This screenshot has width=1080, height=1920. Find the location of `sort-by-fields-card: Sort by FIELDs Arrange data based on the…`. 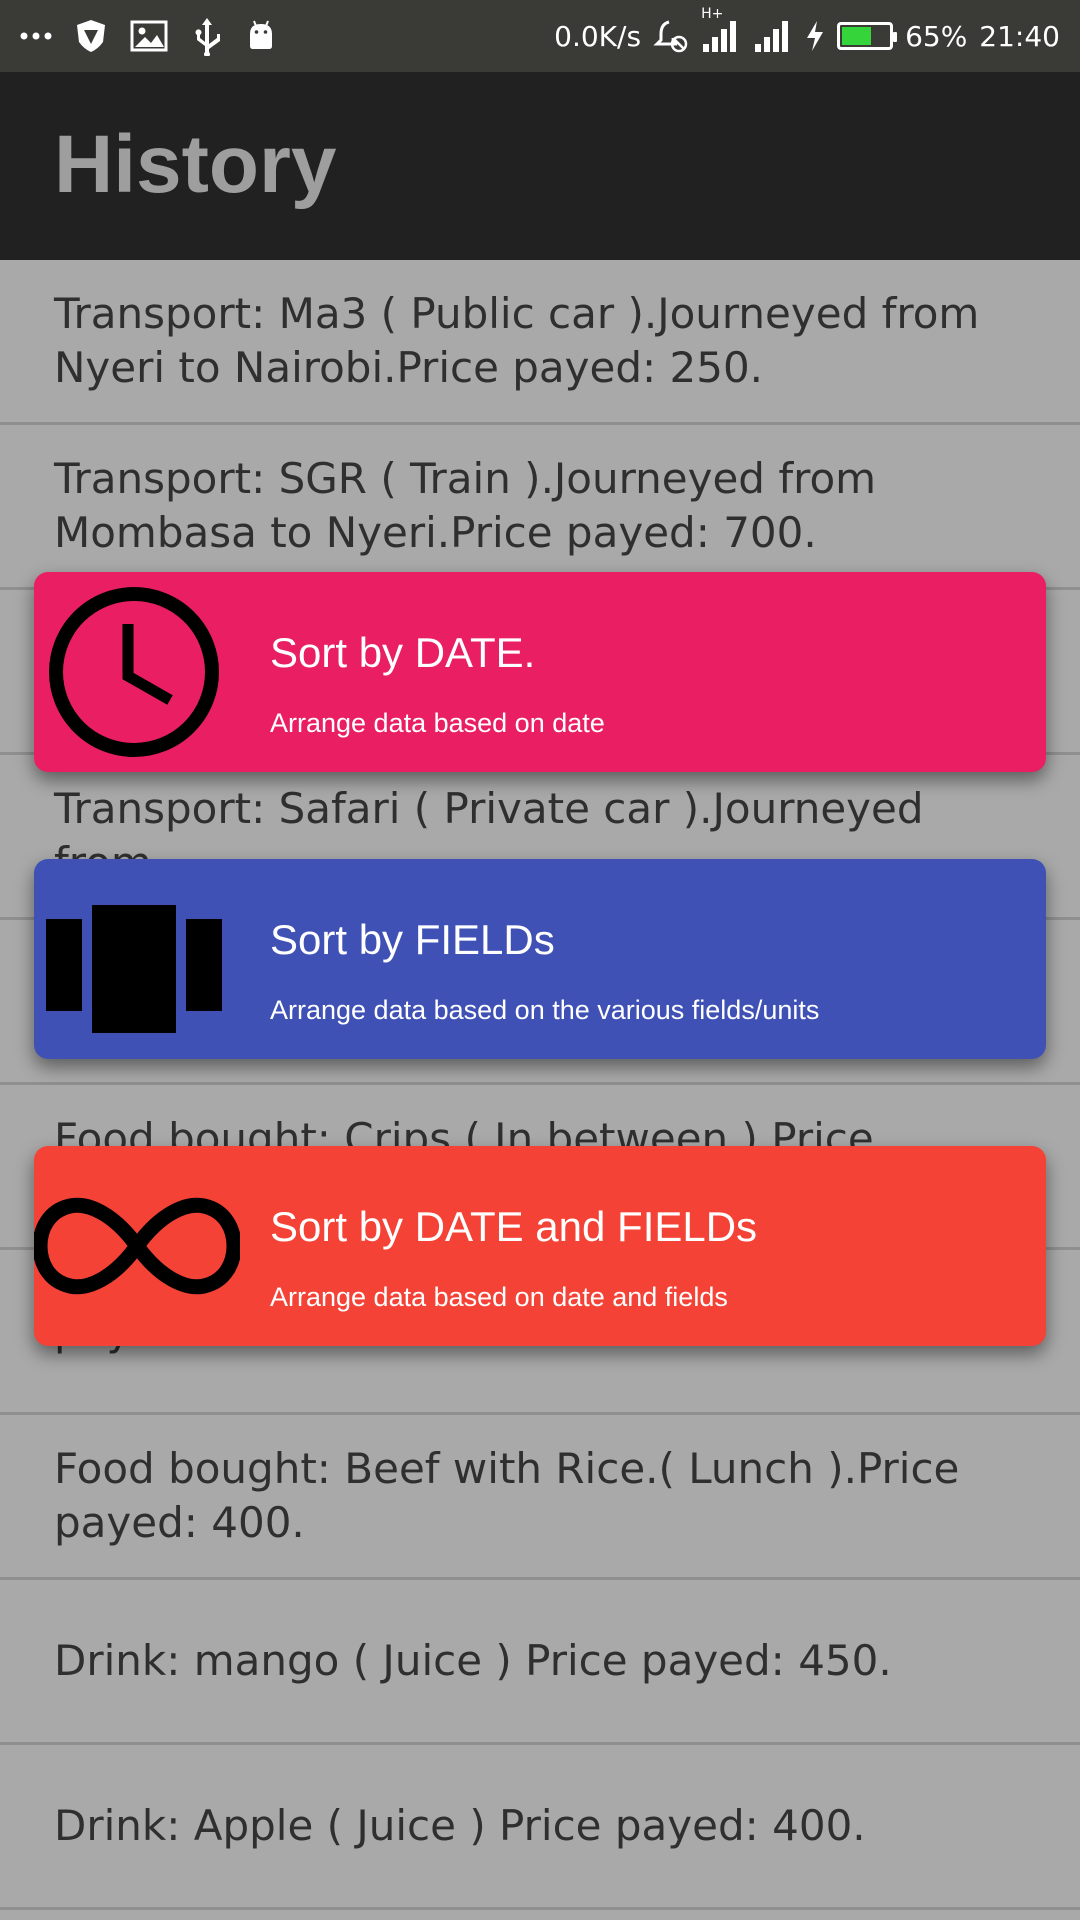

sort-by-fields-card: Sort by FIELDs Arrange data based on the… is located at coordinates (540, 959).